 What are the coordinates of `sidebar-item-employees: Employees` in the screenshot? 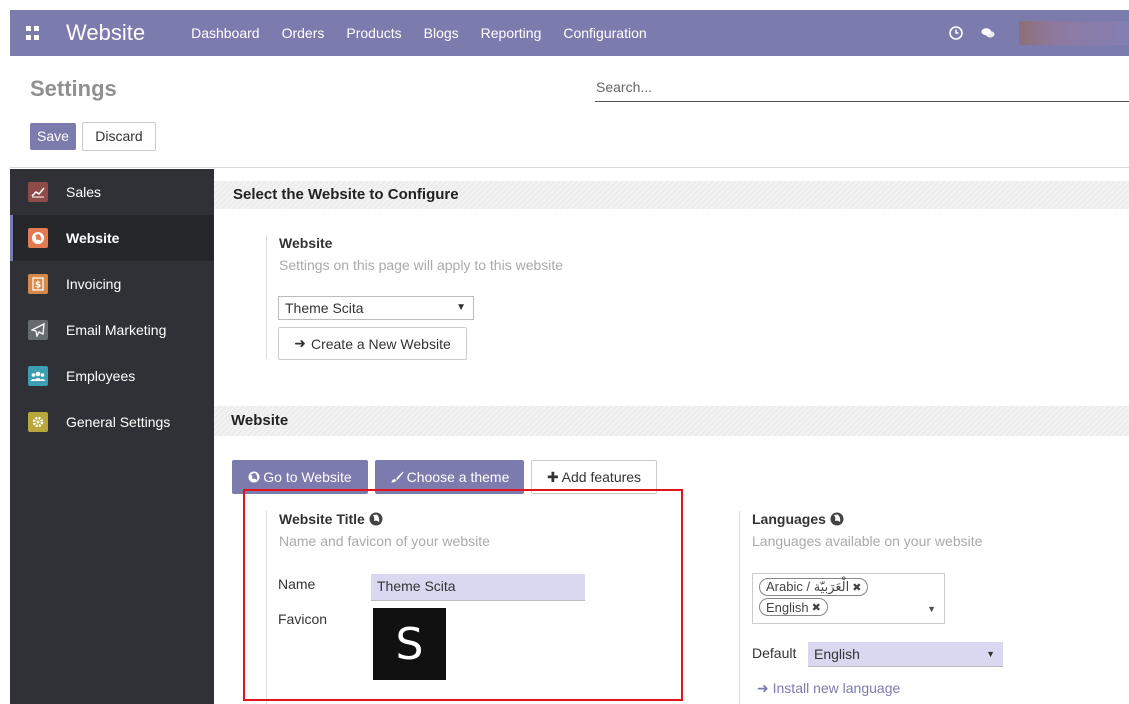 It's located at (112, 376).